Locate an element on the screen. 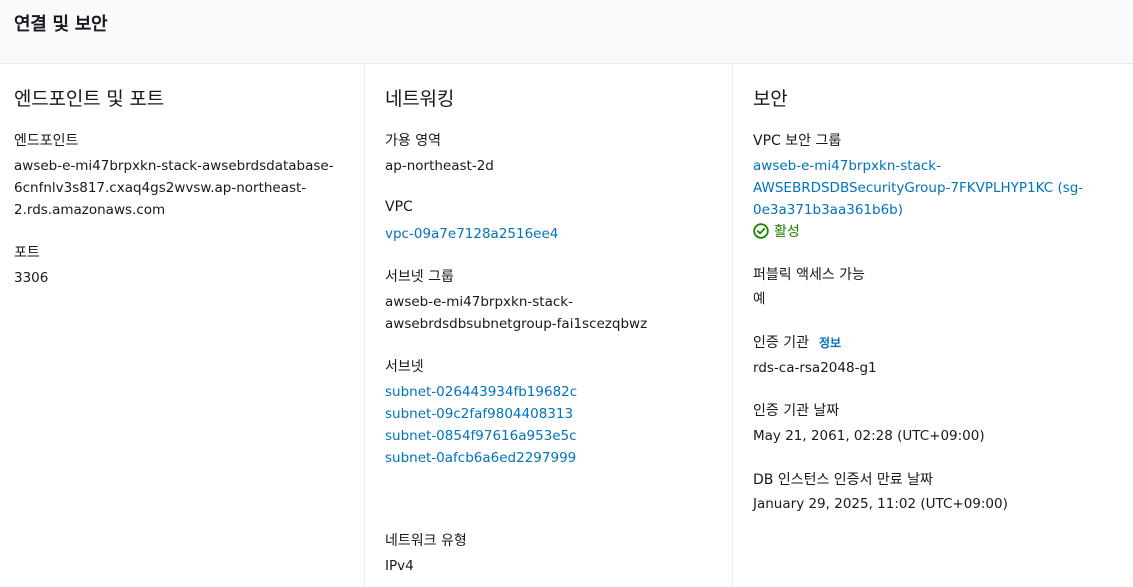  ca-label-row: 인증 기관 정보 is located at coordinates (797, 342).